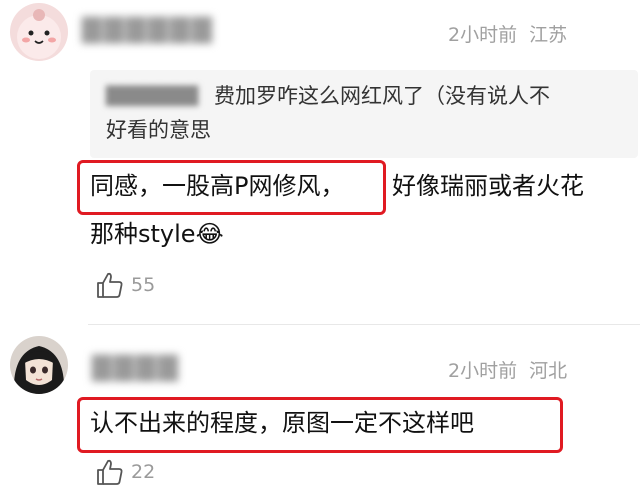 The image size is (640, 494). Describe the element at coordinates (158, 130) in the screenshot. I see `quoted-text-line2: 好看的意思` at that location.